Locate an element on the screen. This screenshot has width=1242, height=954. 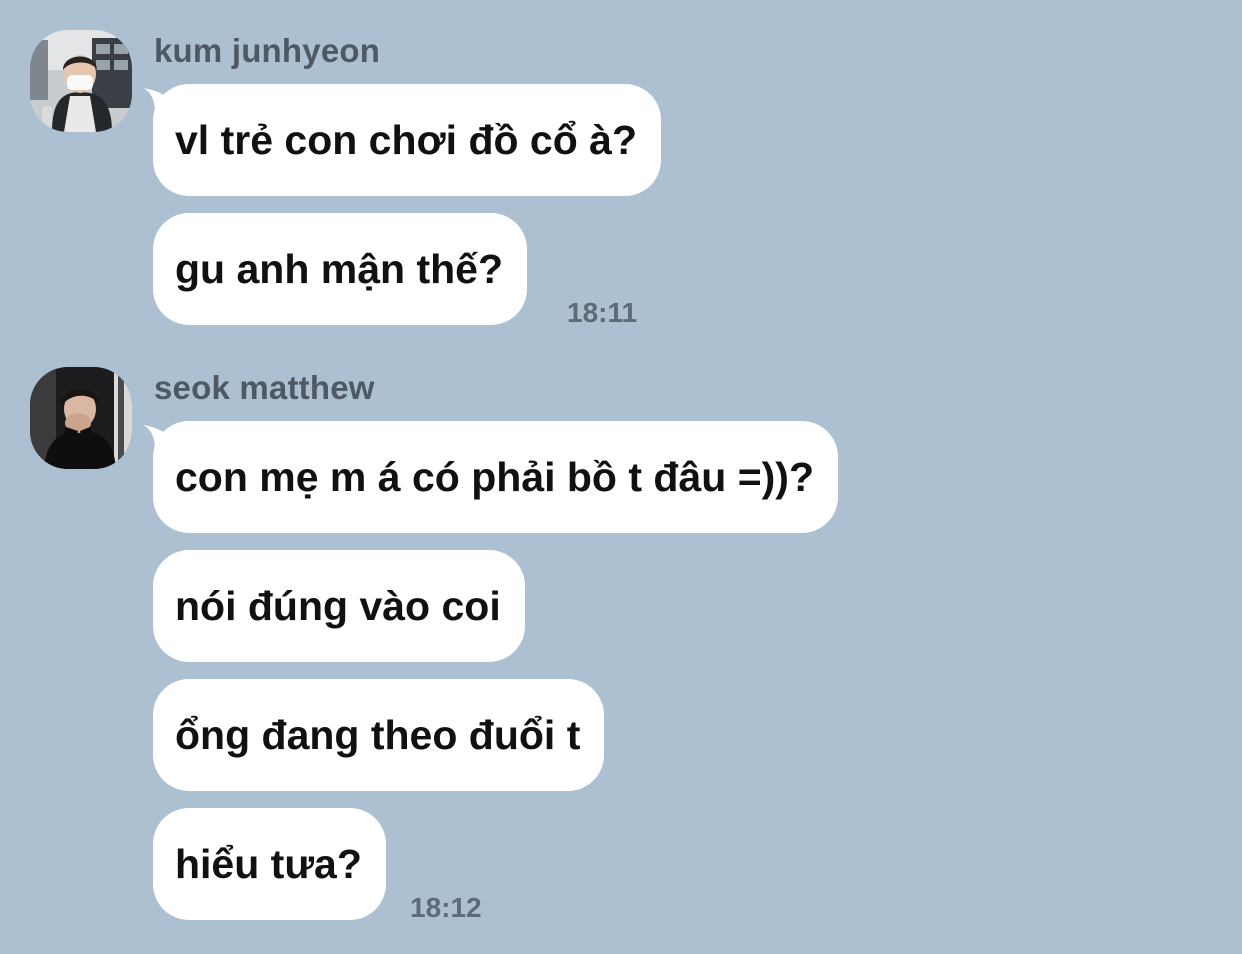
message-bubble: con mẹ m á có phải bồ t đâu =))? is located at coordinates (495, 477).